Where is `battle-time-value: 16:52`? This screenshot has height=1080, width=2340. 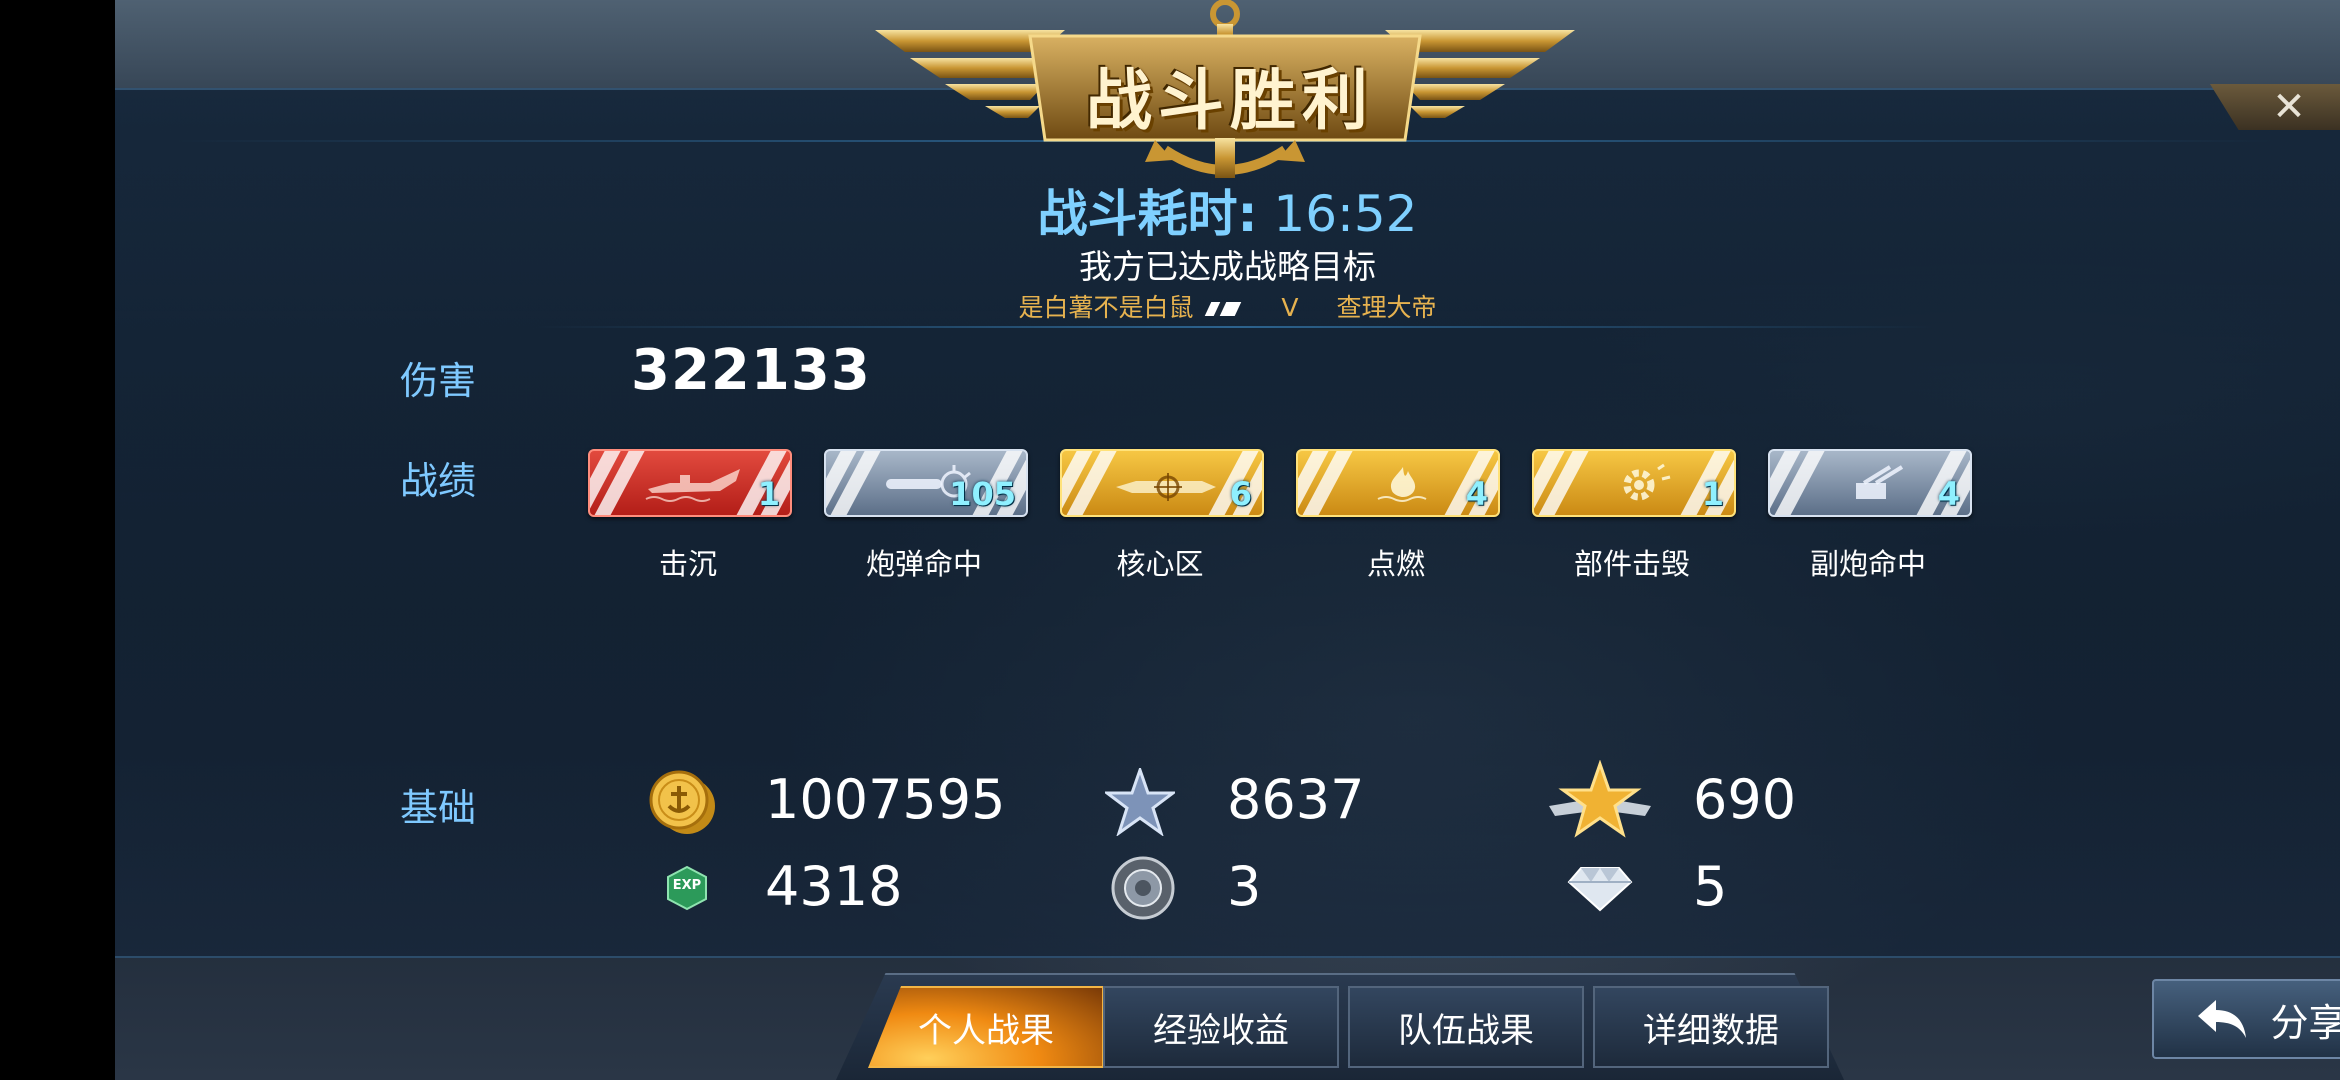 battle-time-value: 16:52 is located at coordinates (1345, 214).